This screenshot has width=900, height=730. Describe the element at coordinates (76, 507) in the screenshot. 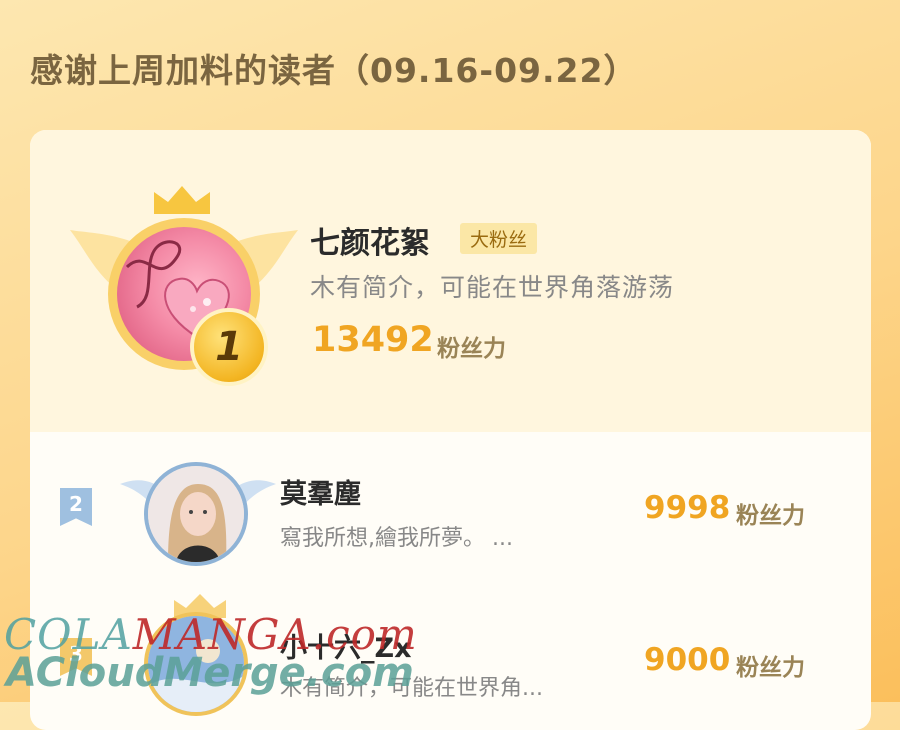

I see `rank-flag: 2` at that location.